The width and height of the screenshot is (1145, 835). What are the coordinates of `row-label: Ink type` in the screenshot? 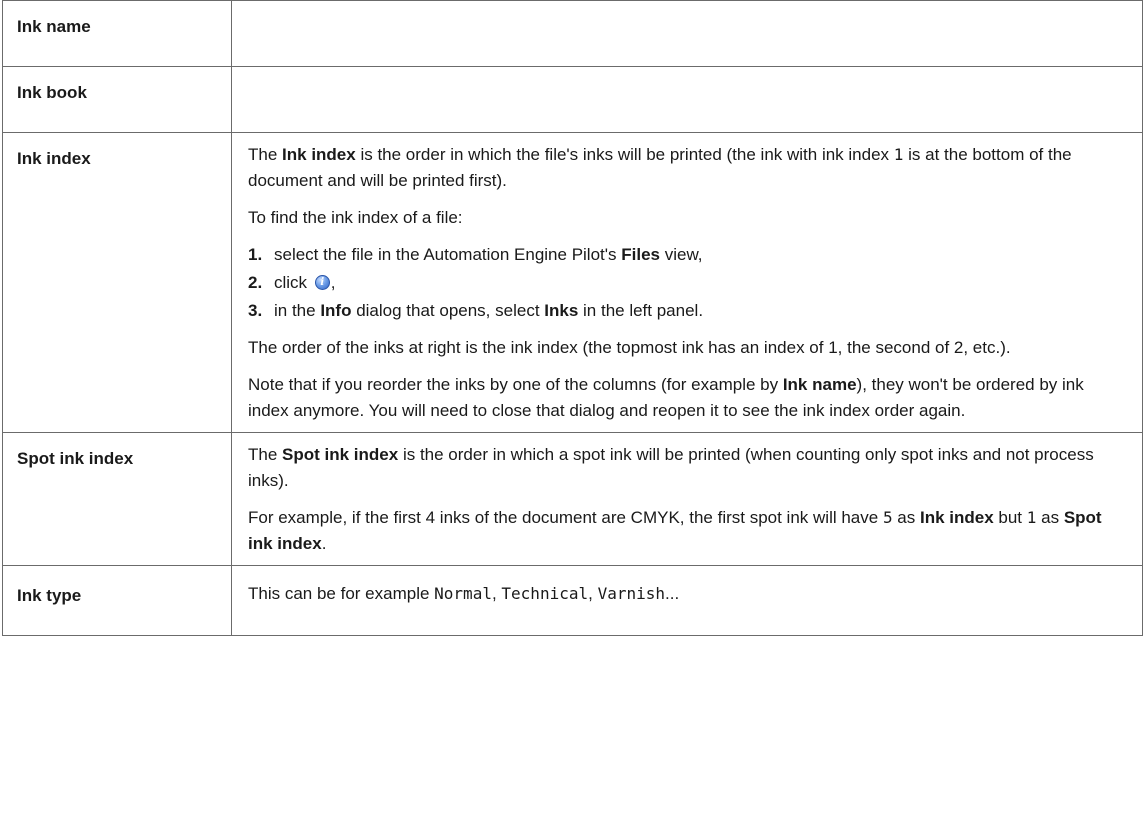 It's located at (117, 600).